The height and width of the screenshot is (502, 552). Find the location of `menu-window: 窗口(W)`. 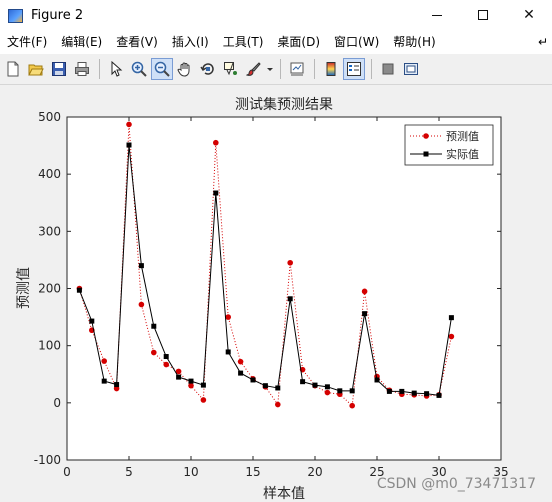

menu-window: 窗口(W) is located at coordinates (356, 42).